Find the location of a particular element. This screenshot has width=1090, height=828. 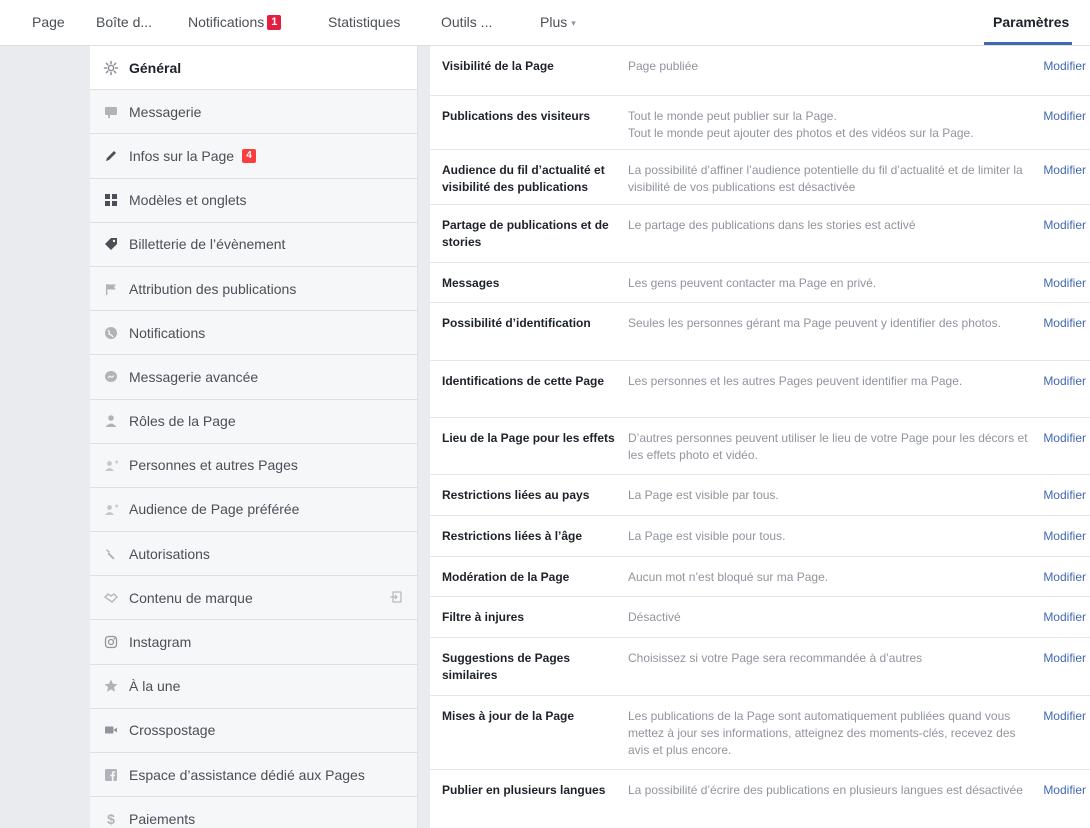

sidebar-item-label: Personnes et autres Pages is located at coordinates (213, 465).